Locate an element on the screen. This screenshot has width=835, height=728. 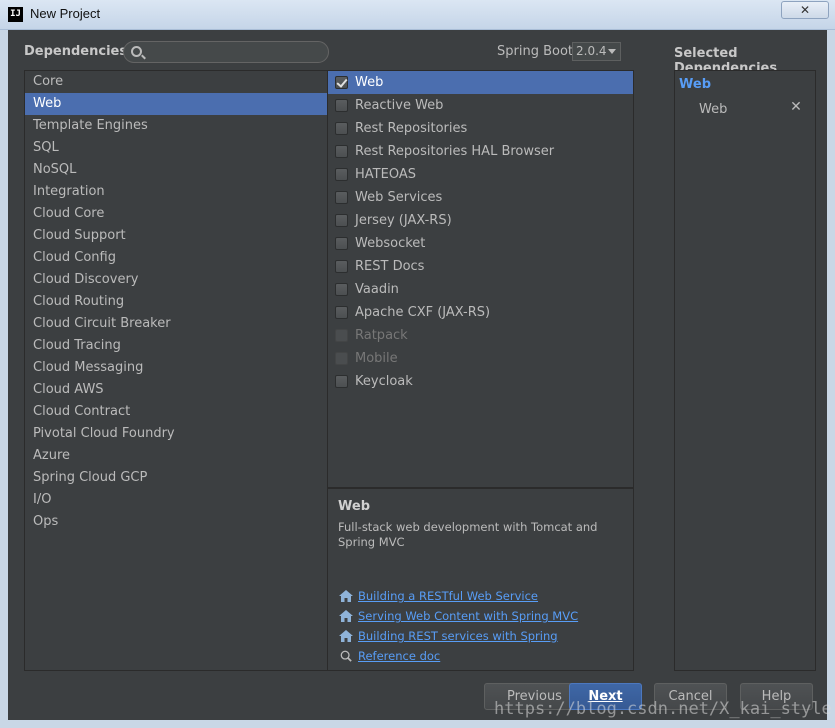
guide-link: Serving Web Content with Spring MVC is located at coordinates (468, 616).